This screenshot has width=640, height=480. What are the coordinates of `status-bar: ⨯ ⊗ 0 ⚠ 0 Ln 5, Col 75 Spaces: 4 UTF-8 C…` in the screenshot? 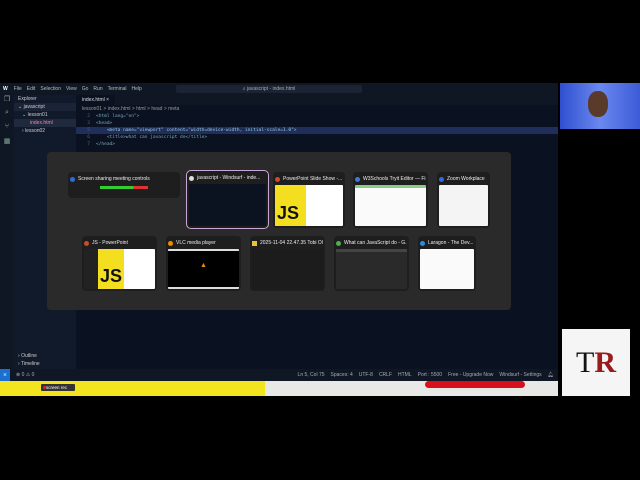 It's located at (279, 375).